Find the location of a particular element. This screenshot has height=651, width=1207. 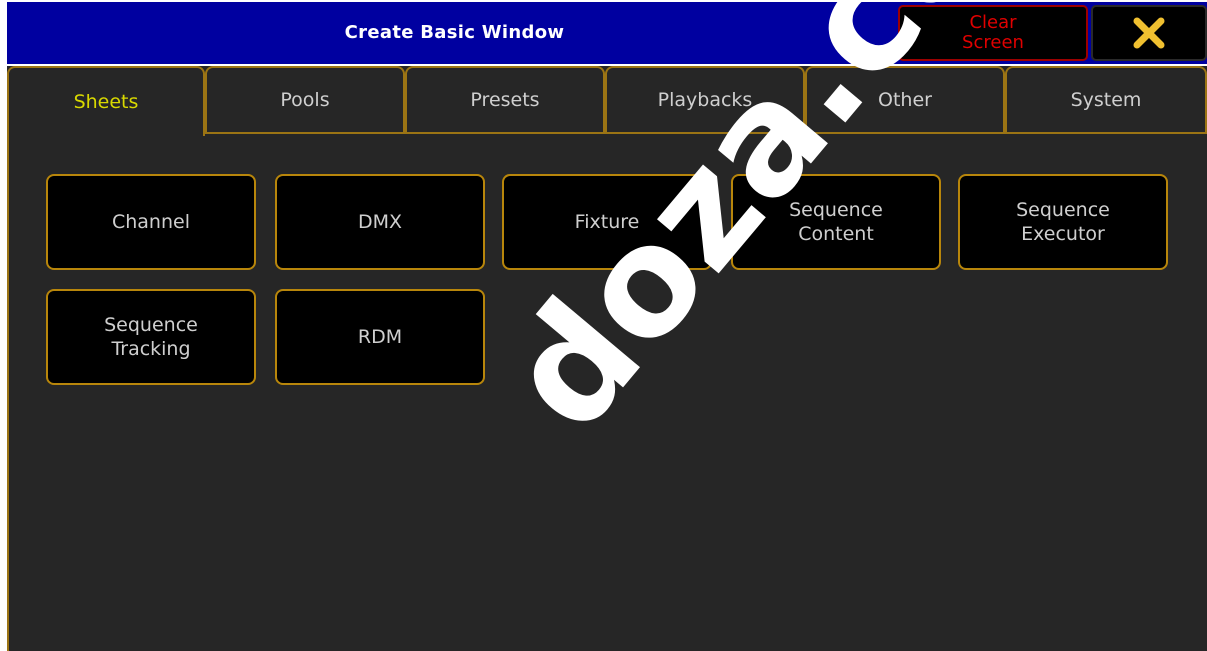

dmx-sheet-button: DMX is located at coordinates (380, 222).